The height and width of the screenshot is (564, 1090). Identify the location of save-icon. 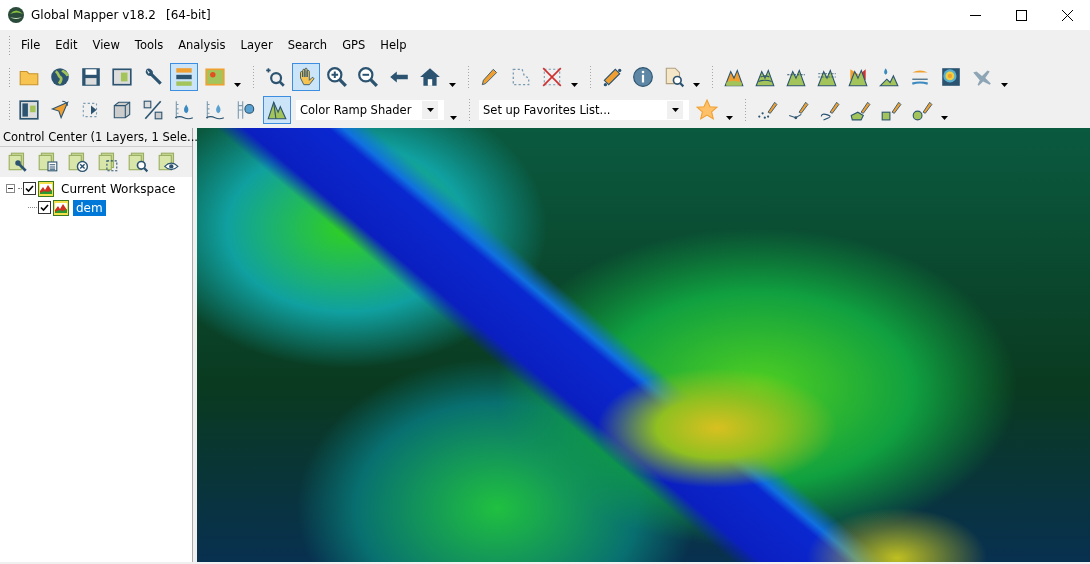
(91, 76).